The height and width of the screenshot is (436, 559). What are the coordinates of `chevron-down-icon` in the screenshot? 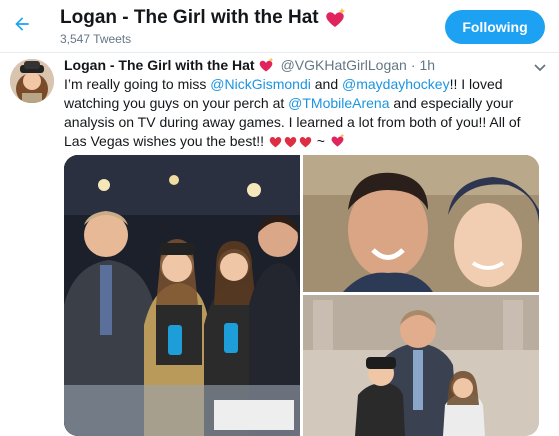 It's located at (540, 68).